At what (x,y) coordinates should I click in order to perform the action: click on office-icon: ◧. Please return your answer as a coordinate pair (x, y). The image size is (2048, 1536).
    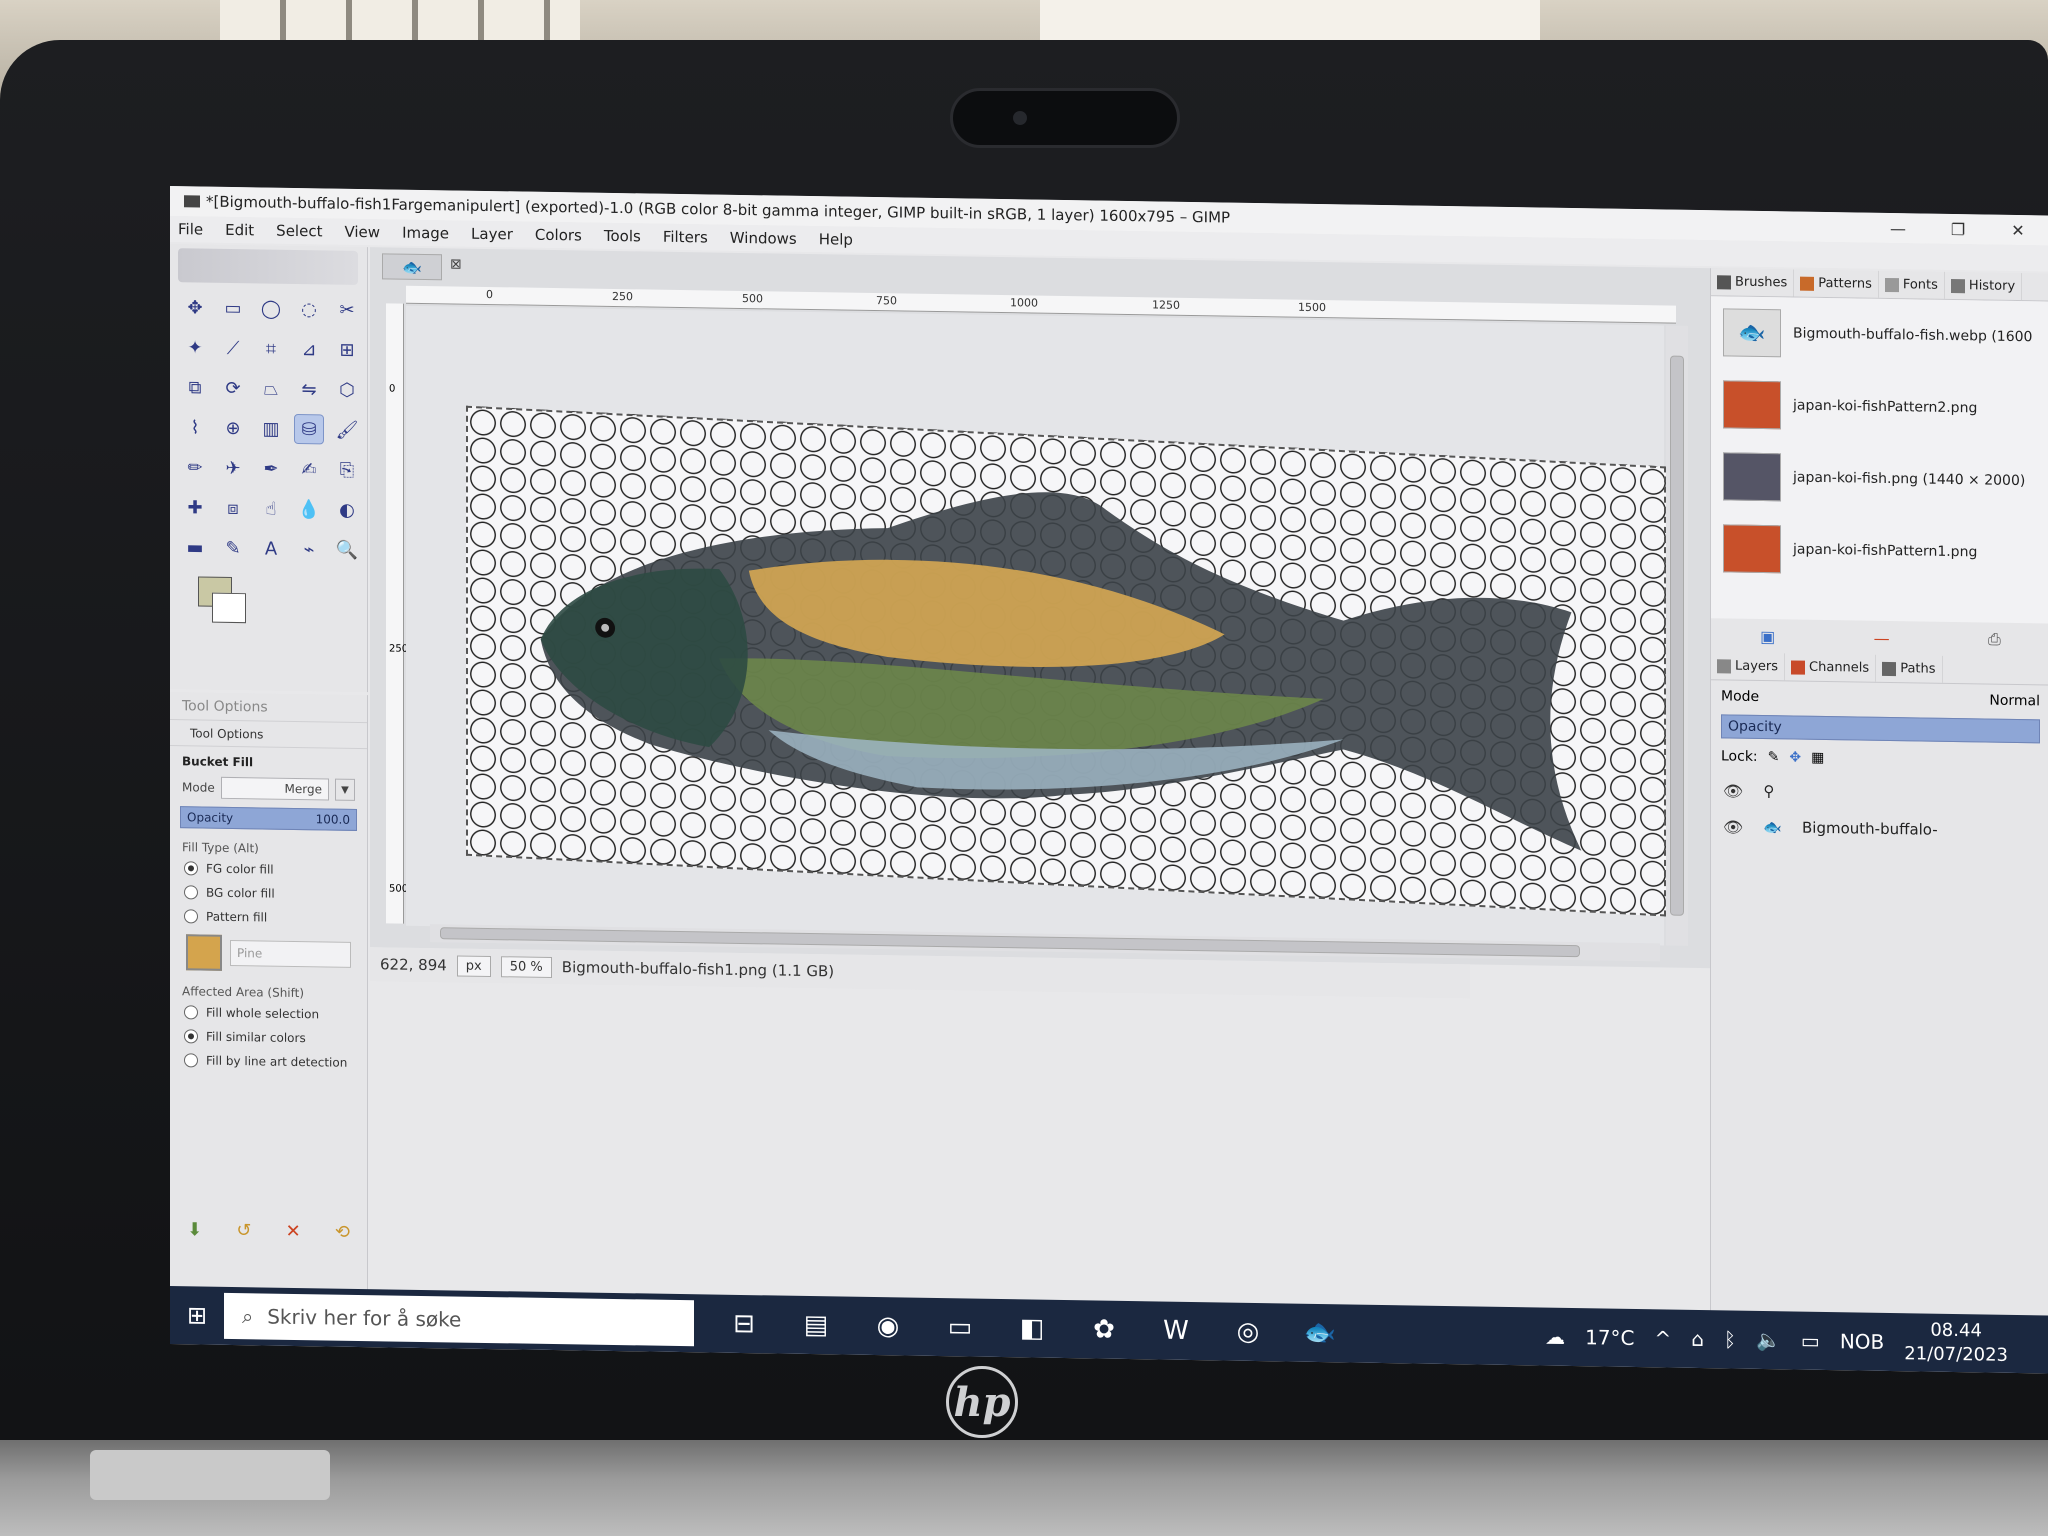
    Looking at the image, I should click on (1032, 1328).